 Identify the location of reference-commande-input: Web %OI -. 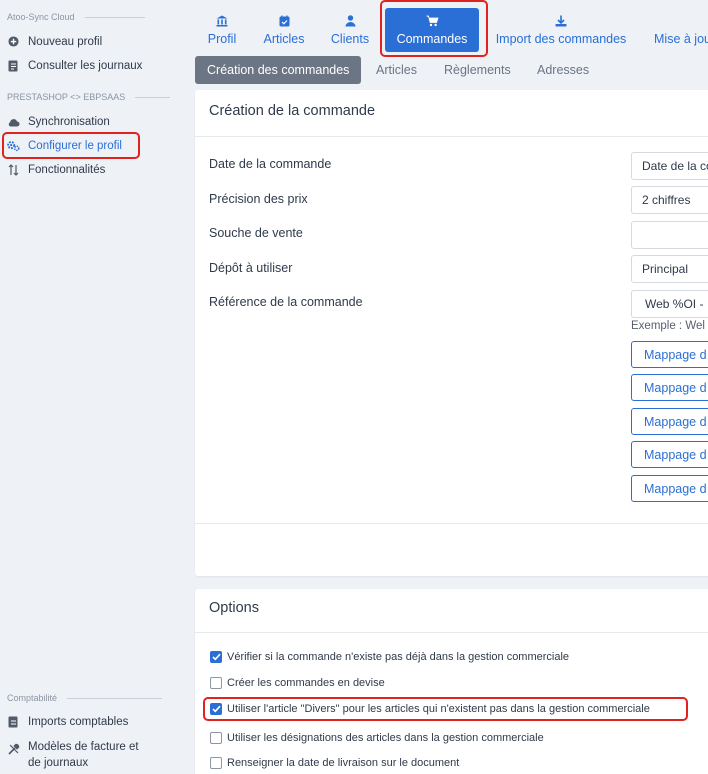
(669, 304).